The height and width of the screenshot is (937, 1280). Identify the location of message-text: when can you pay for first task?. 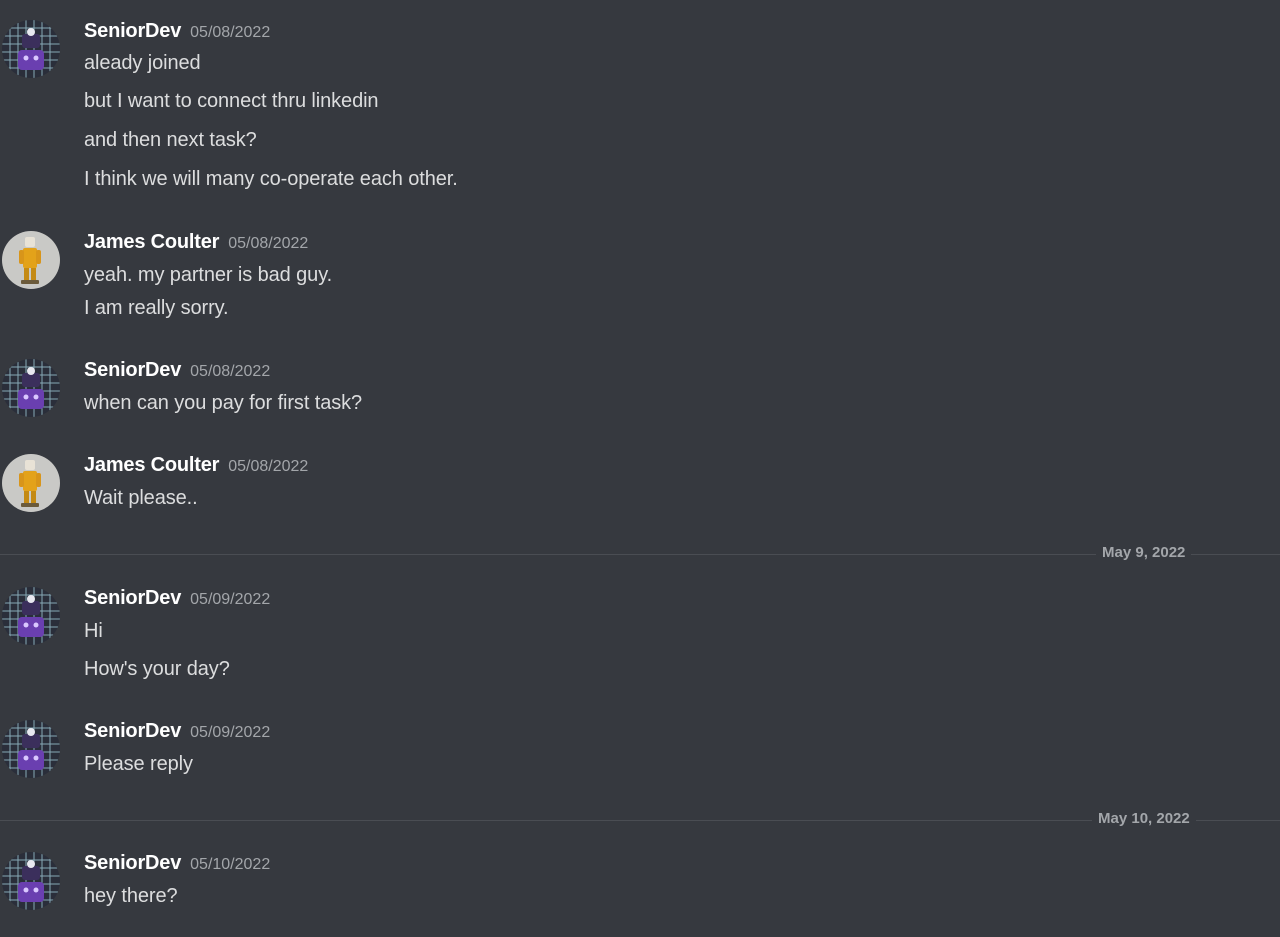
(223, 403).